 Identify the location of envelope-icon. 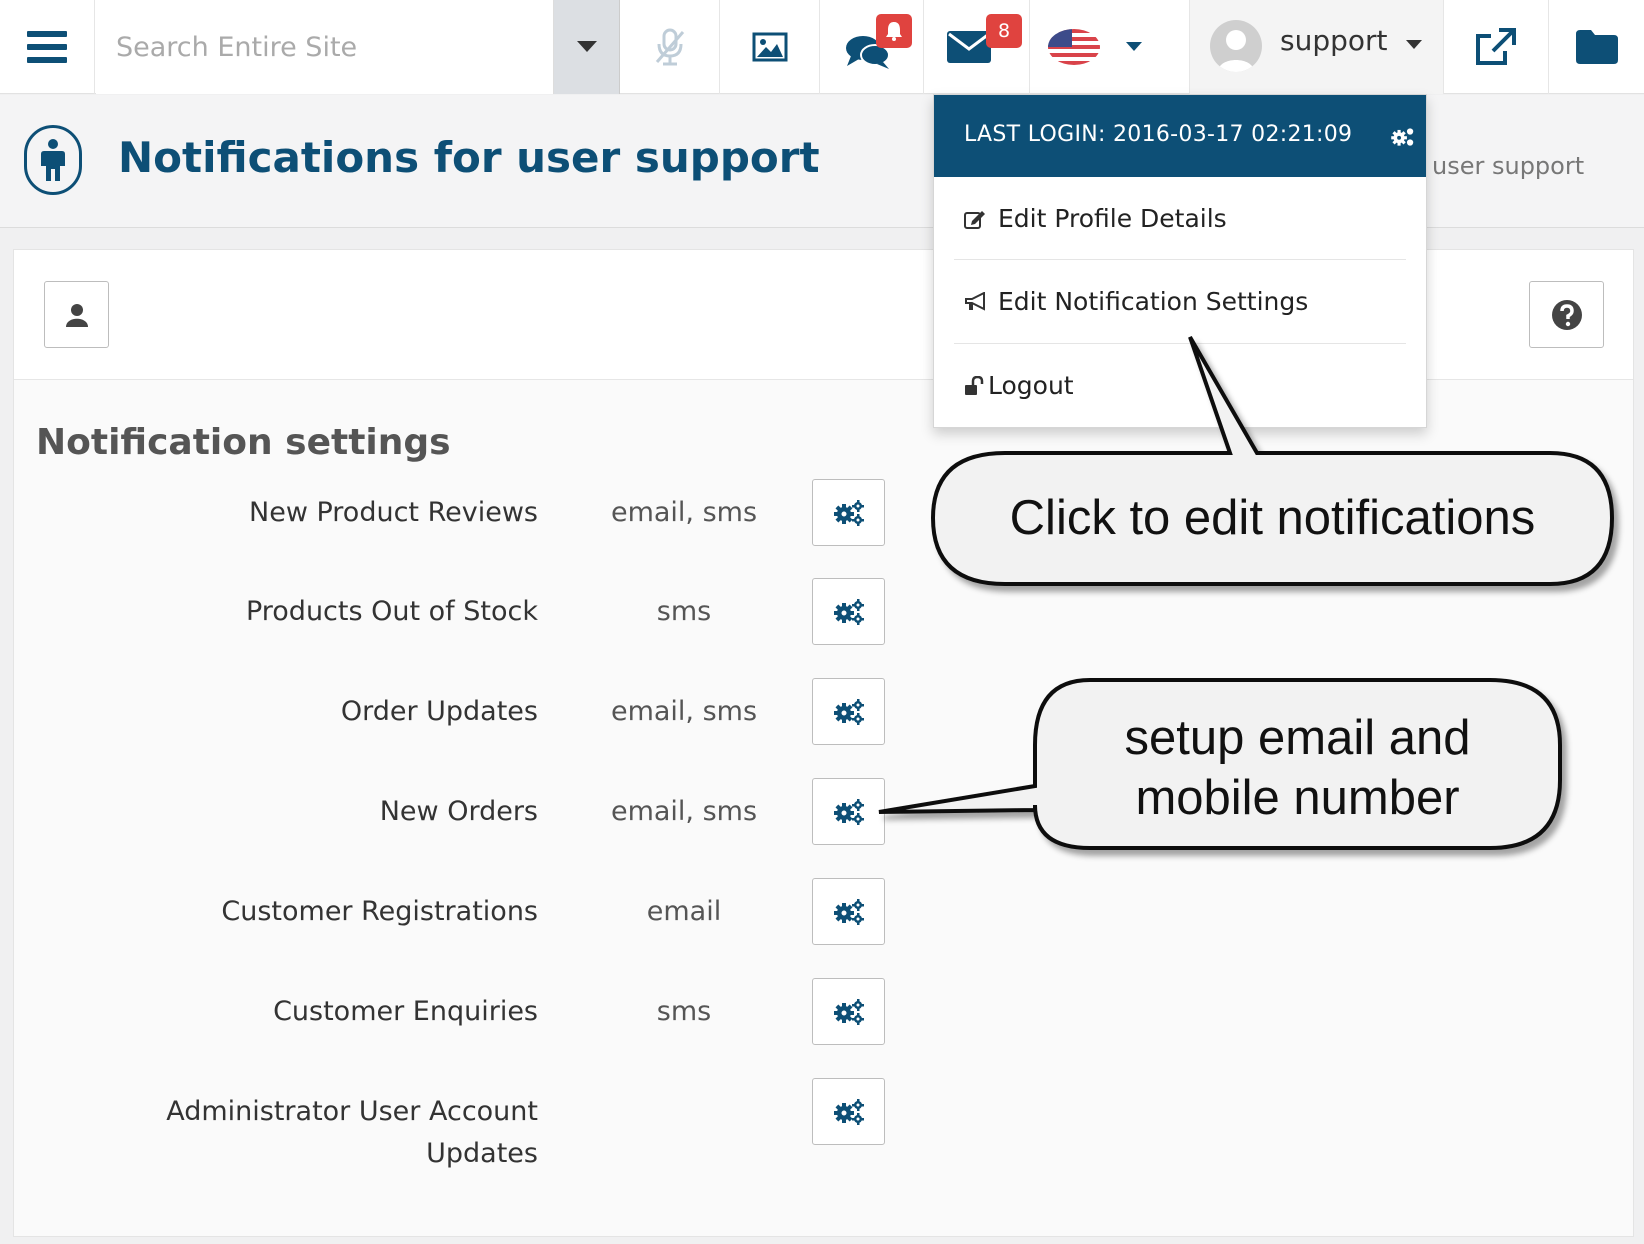
(968, 47).